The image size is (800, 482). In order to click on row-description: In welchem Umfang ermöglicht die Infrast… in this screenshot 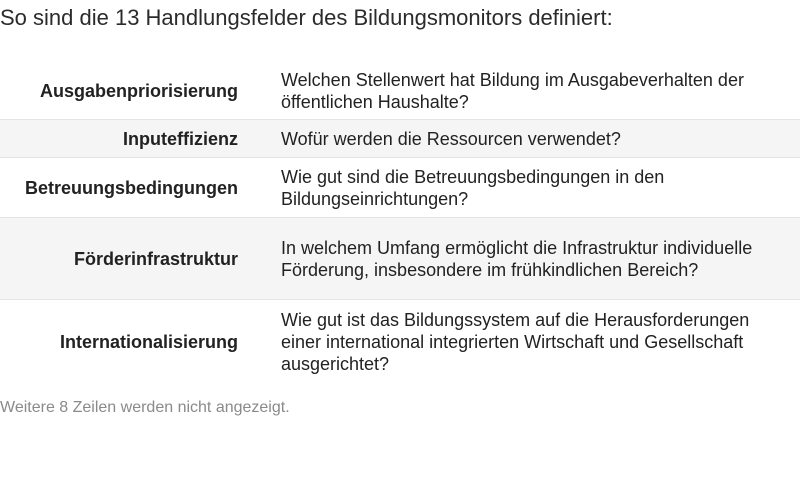, I will do `click(517, 258)`.